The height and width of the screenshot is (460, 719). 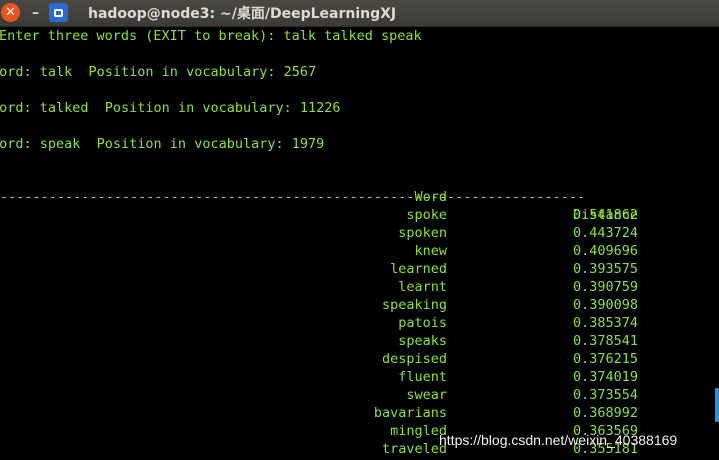 I want to click on table-row: knew 0.409696, so click(x=359, y=251).